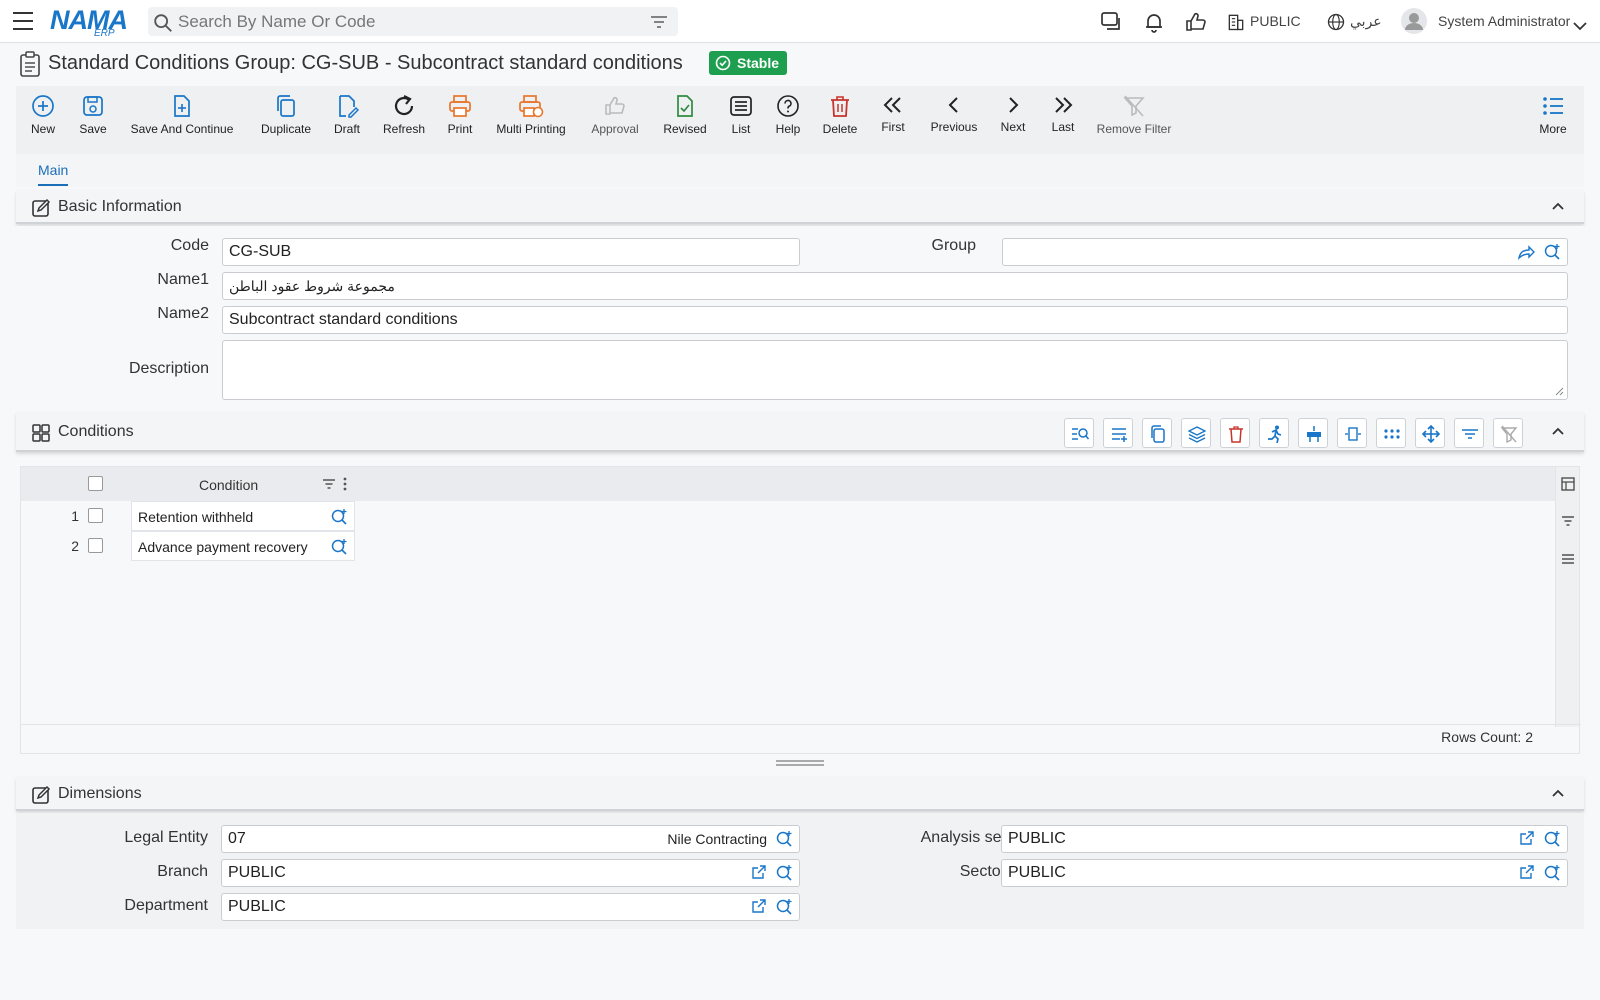 The image size is (1600, 1000). Describe the element at coordinates (758, 63) in the screenshot. I see `status-text: Stable` at that location.